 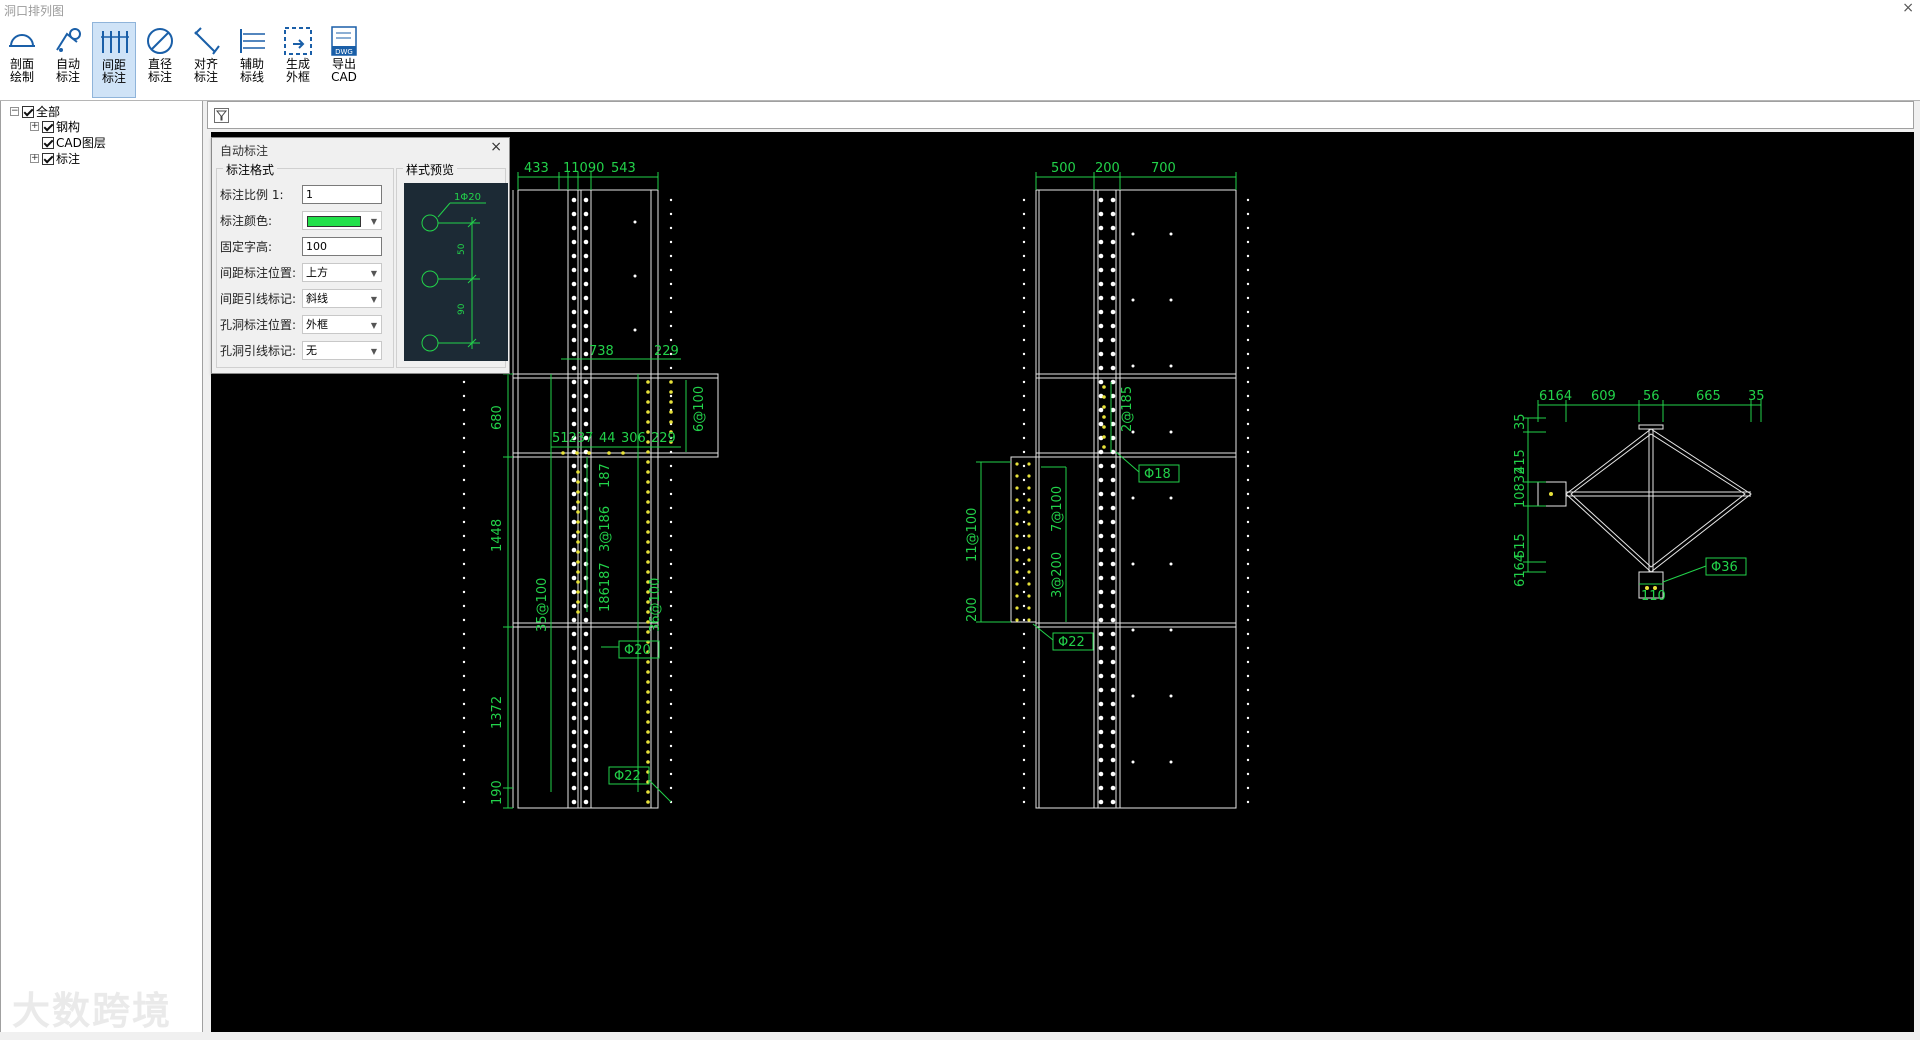 I want to click on outer-frame-button: 生成 外框, so click(x=298, y=60).